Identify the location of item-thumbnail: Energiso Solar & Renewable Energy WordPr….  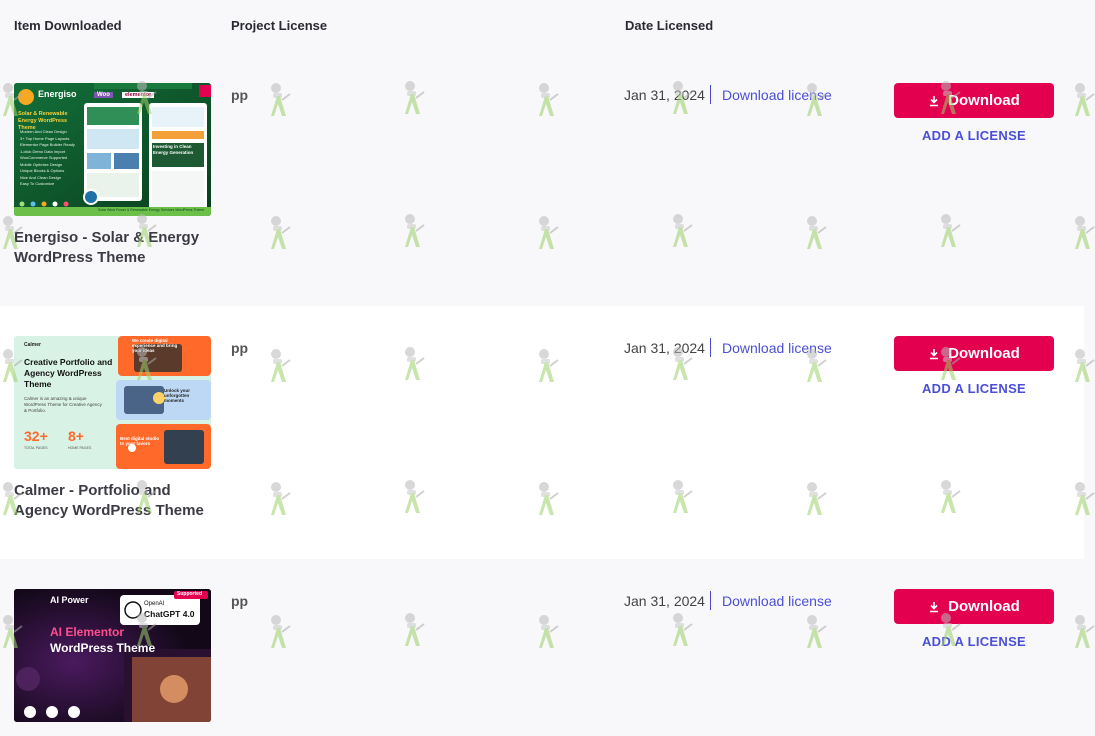
(112, 149).